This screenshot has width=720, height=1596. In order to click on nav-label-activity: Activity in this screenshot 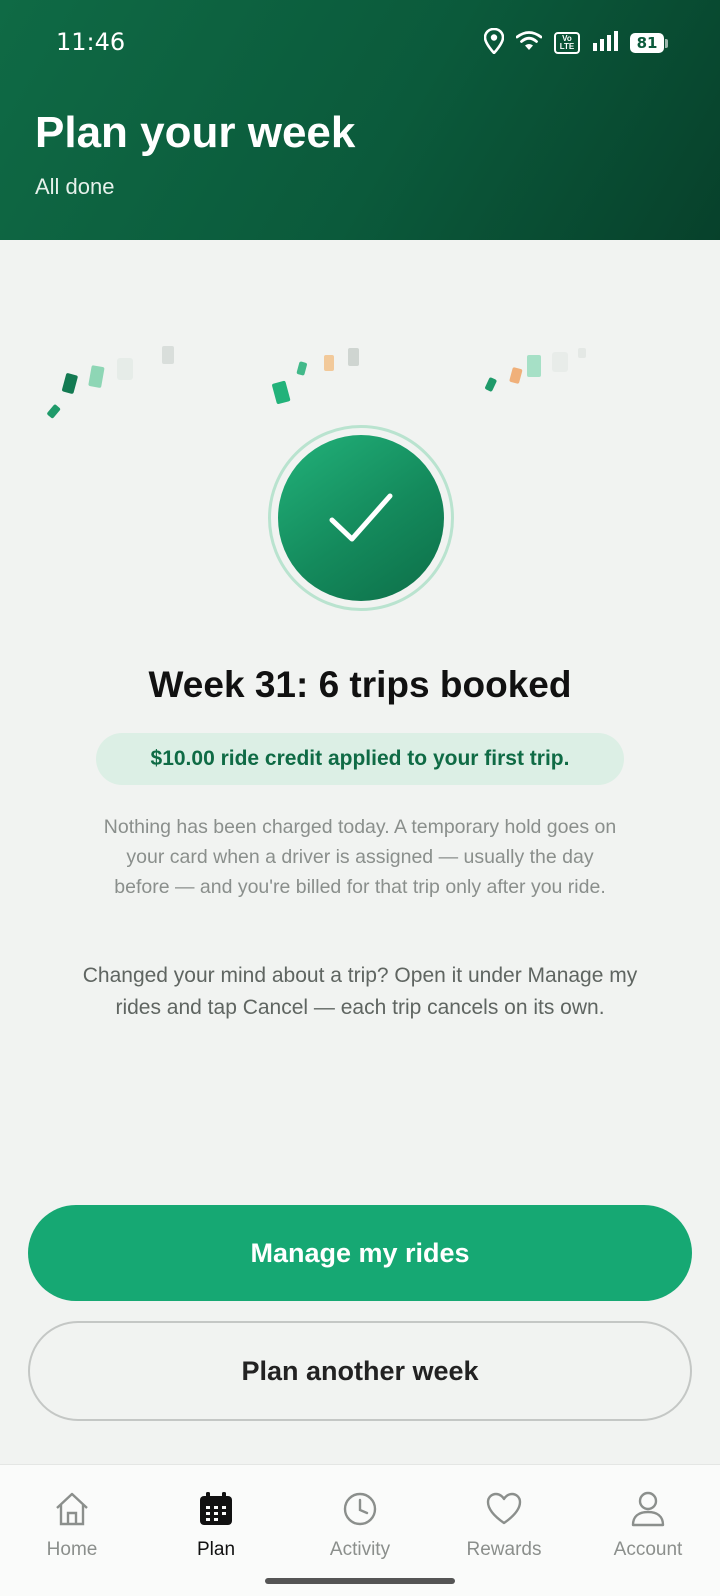, I will do `click(360, 1549)`.